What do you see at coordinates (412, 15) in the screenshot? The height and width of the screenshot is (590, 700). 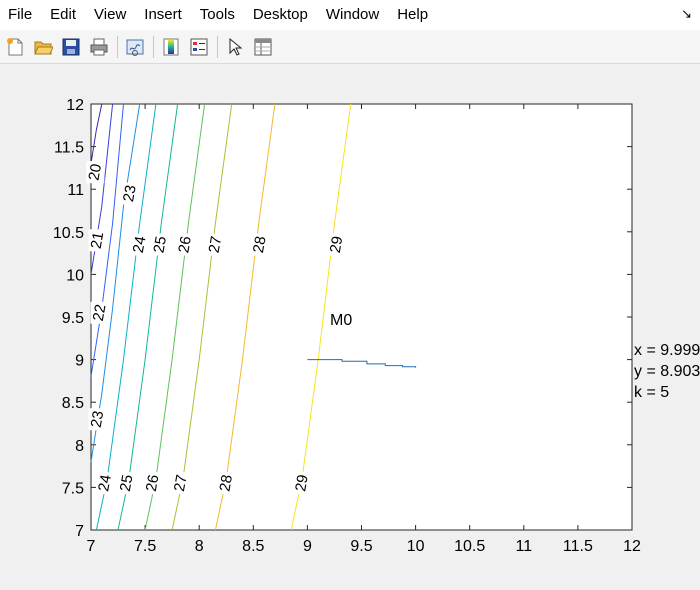 I see `menu-help: Help` at bounding box center [412, 15].